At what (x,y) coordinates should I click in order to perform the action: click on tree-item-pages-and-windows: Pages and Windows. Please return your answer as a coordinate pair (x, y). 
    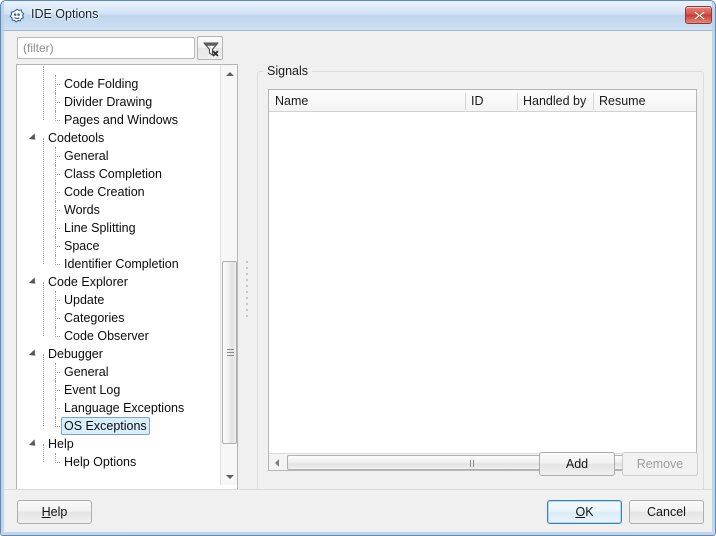
    Looking at the image, I should click on (121, 120).